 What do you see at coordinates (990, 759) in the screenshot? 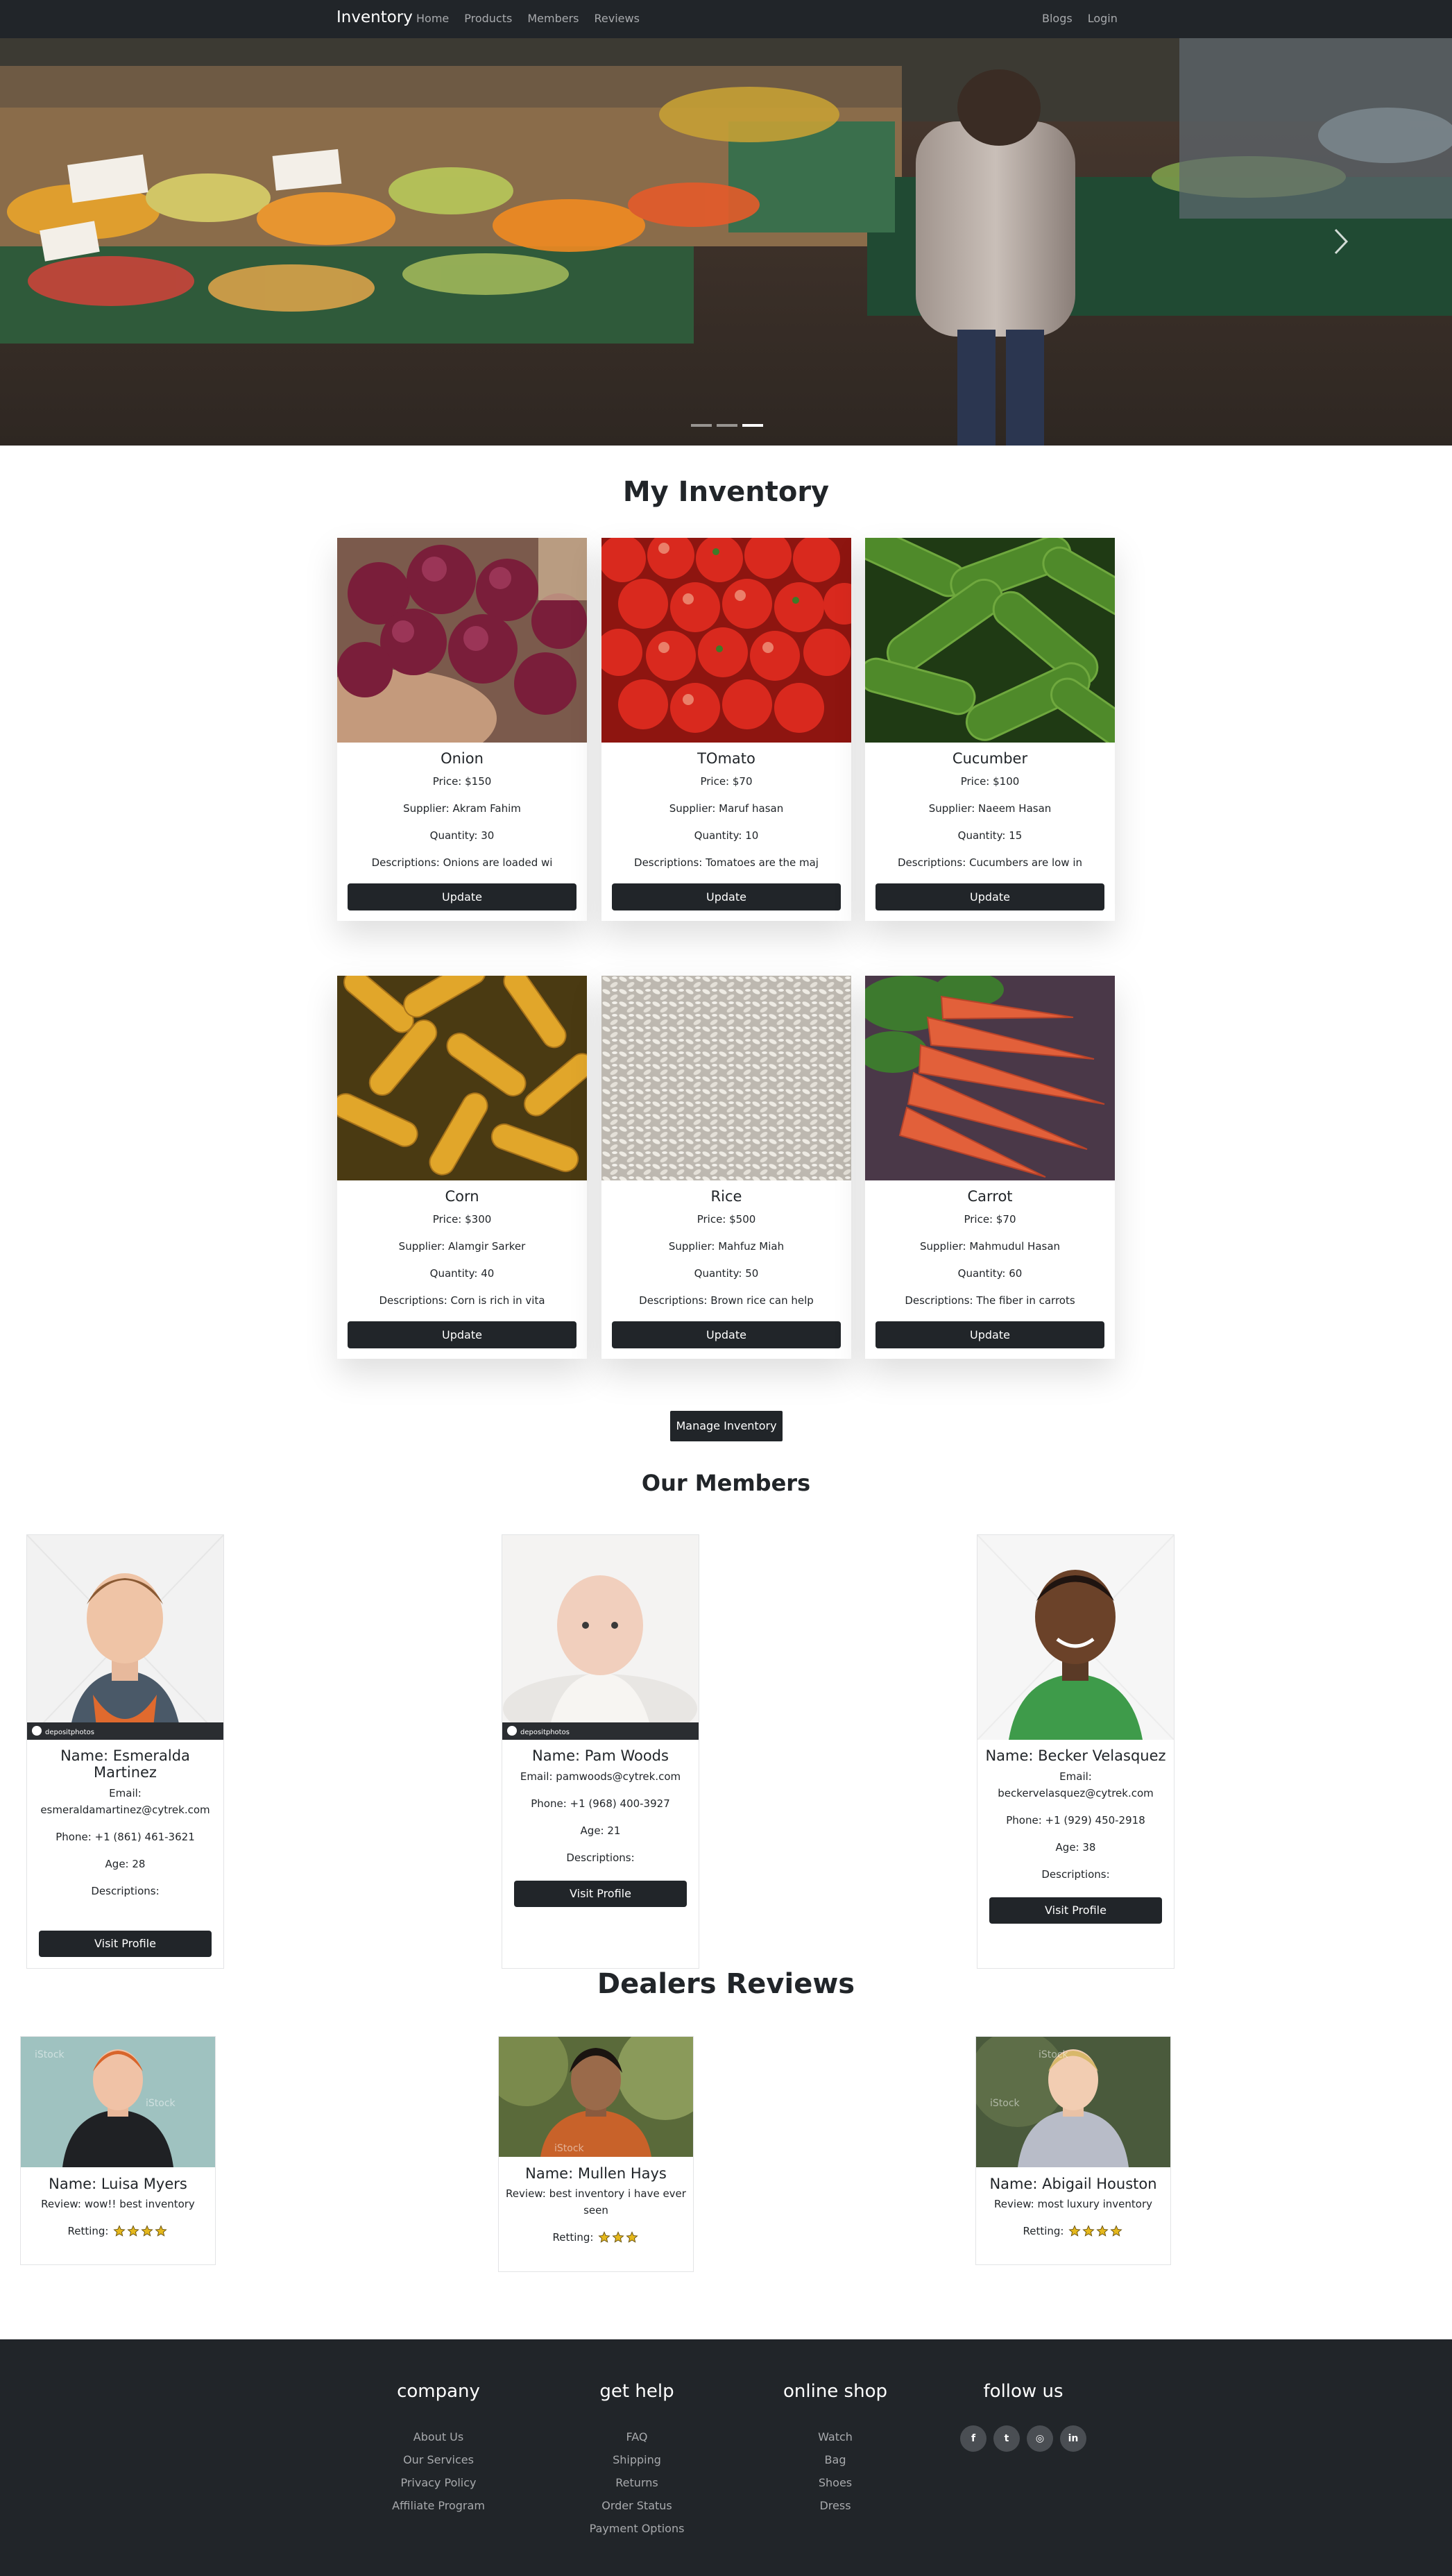
I see `product-name: Cucumber` at bounding box center [990, 759].